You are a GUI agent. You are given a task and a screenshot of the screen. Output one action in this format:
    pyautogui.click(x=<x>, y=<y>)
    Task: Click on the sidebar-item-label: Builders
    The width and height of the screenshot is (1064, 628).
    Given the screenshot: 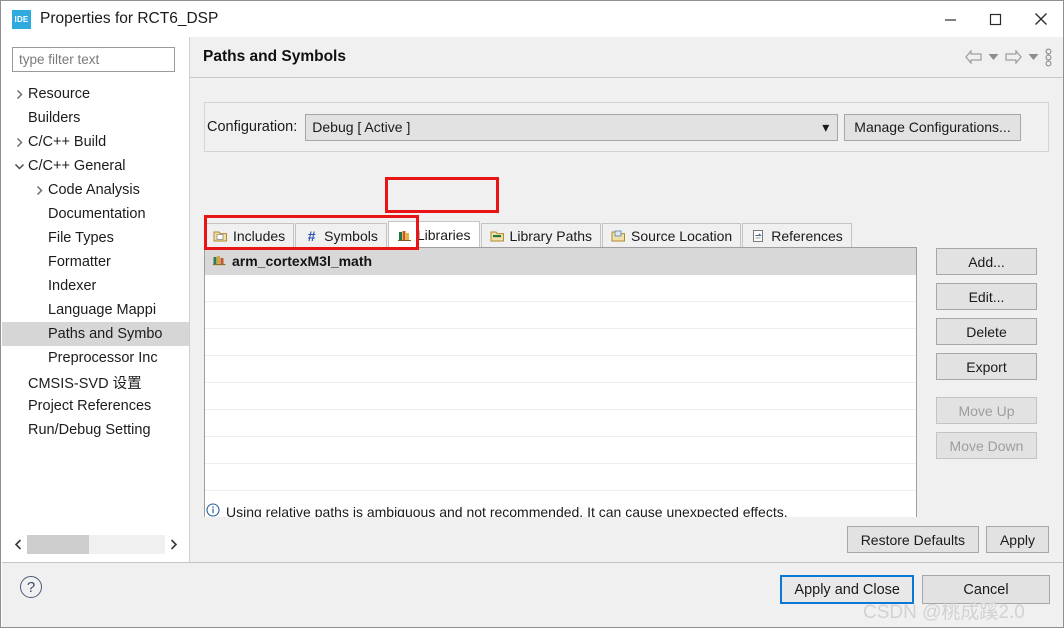 What is the action you would take?
    pyautogui.click(x=54, y=118)
    